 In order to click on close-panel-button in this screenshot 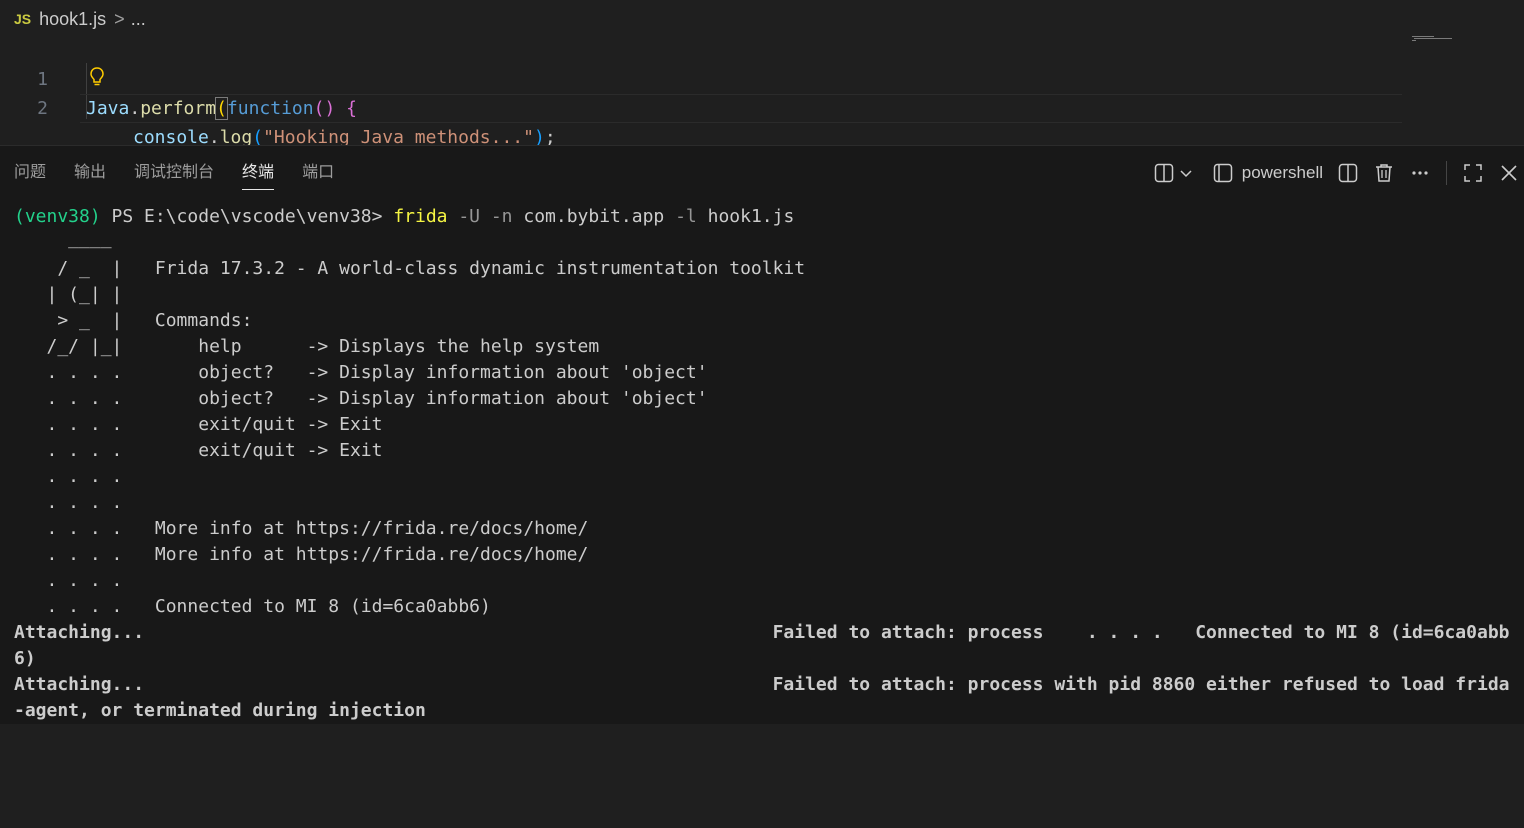, I will do `click(1509, 173)`.